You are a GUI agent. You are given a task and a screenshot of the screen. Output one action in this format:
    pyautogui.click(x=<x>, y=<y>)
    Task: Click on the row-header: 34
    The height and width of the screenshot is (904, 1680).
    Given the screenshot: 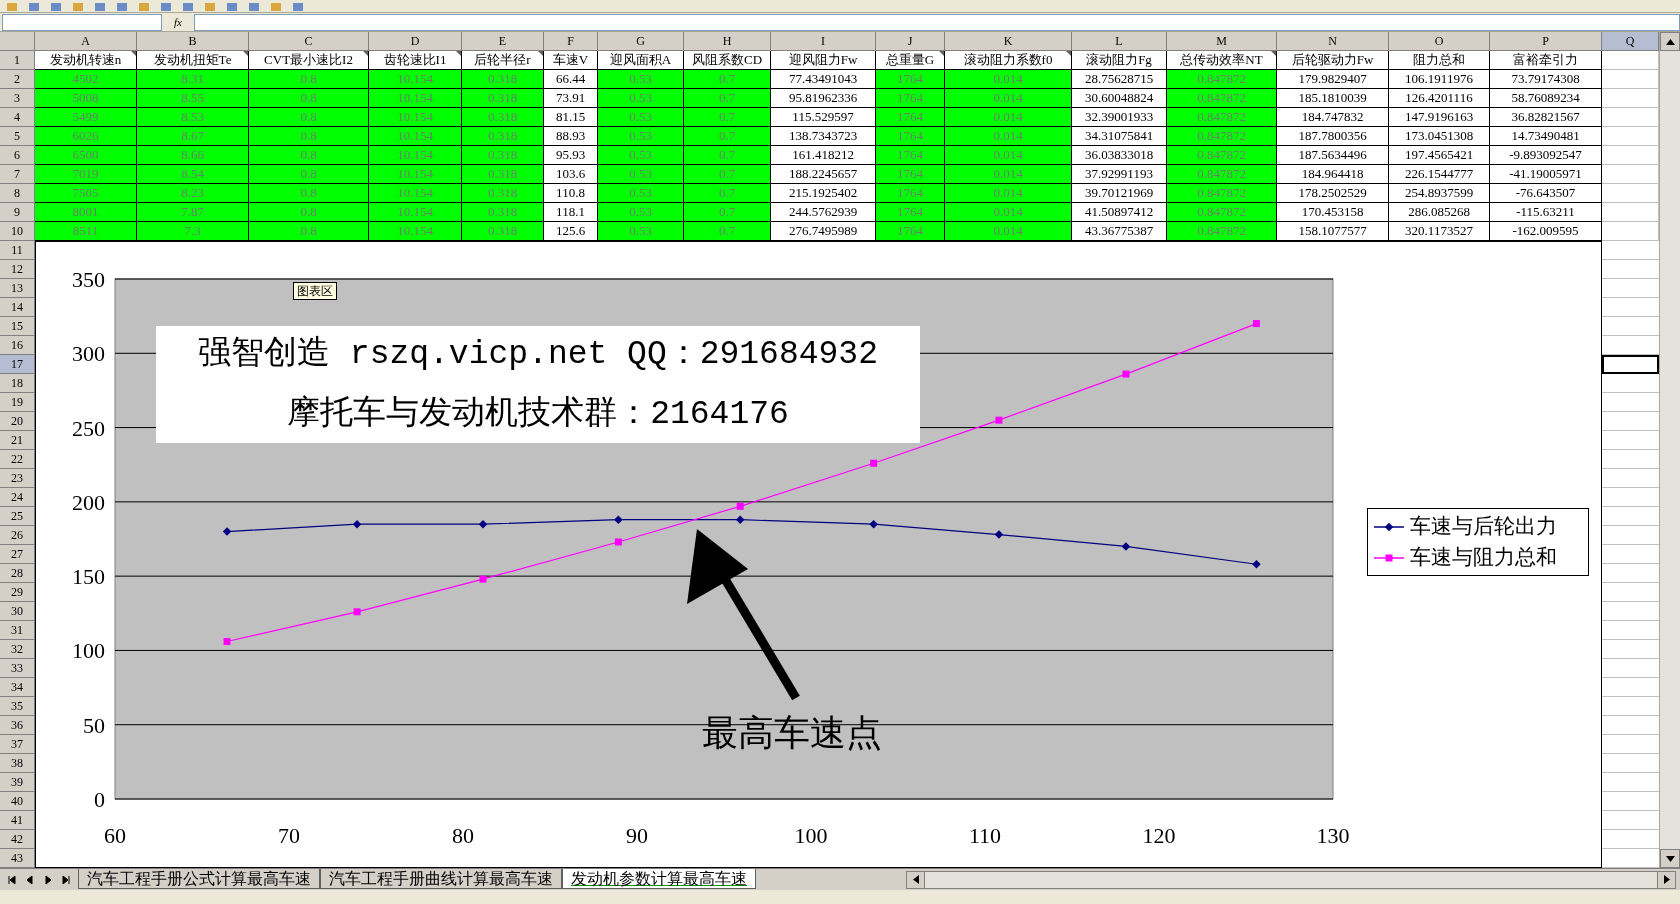 What is the action you would take?
    pyautogui.click(x=17, y=687)
    